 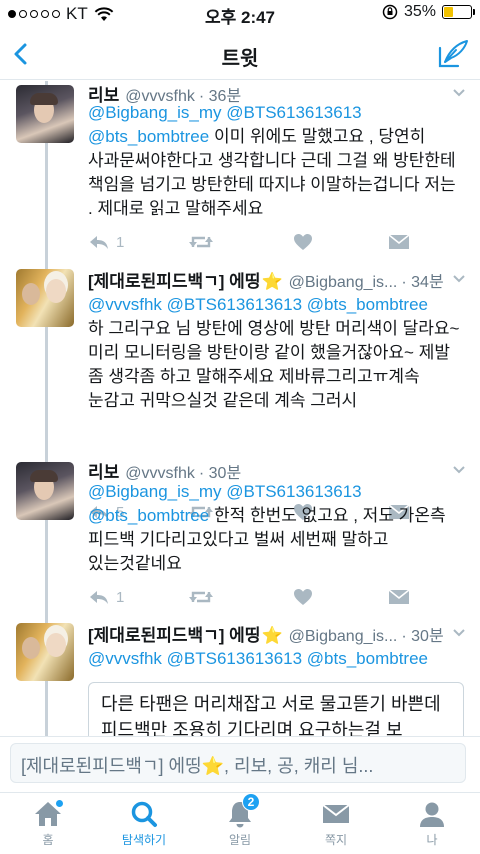 What do you see at coordinates (453, 54) in the screenshot?
I see `compose-tweet-button` at bounding box center [453, 54].